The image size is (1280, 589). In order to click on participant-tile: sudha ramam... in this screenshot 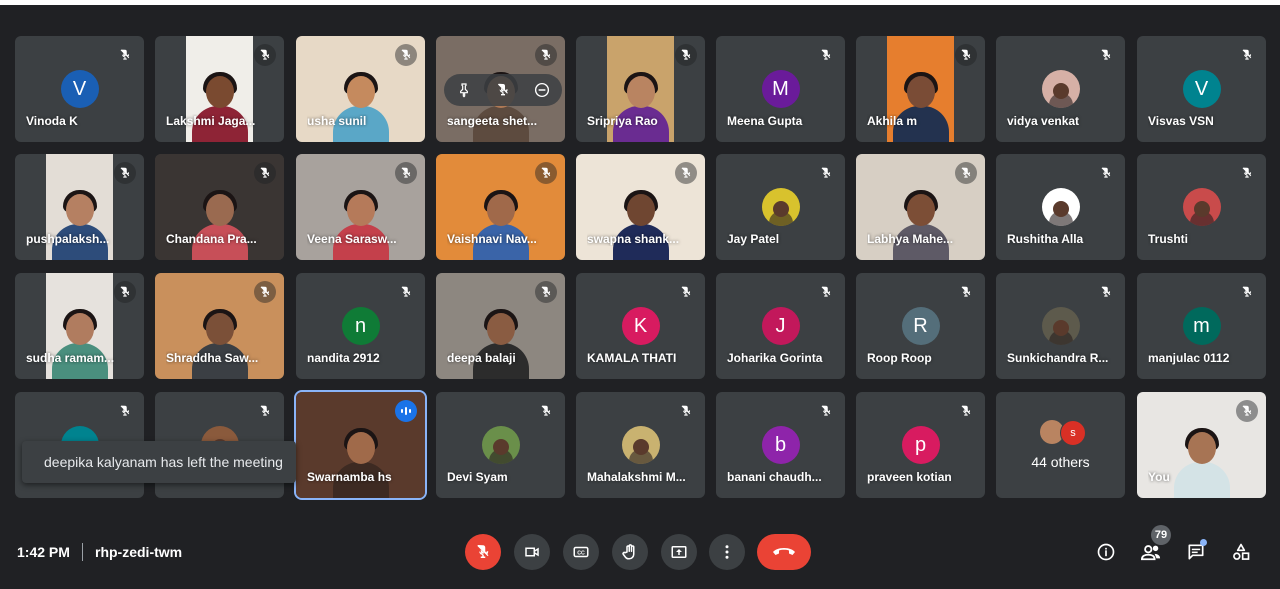, I will do `click(79, 326)`.